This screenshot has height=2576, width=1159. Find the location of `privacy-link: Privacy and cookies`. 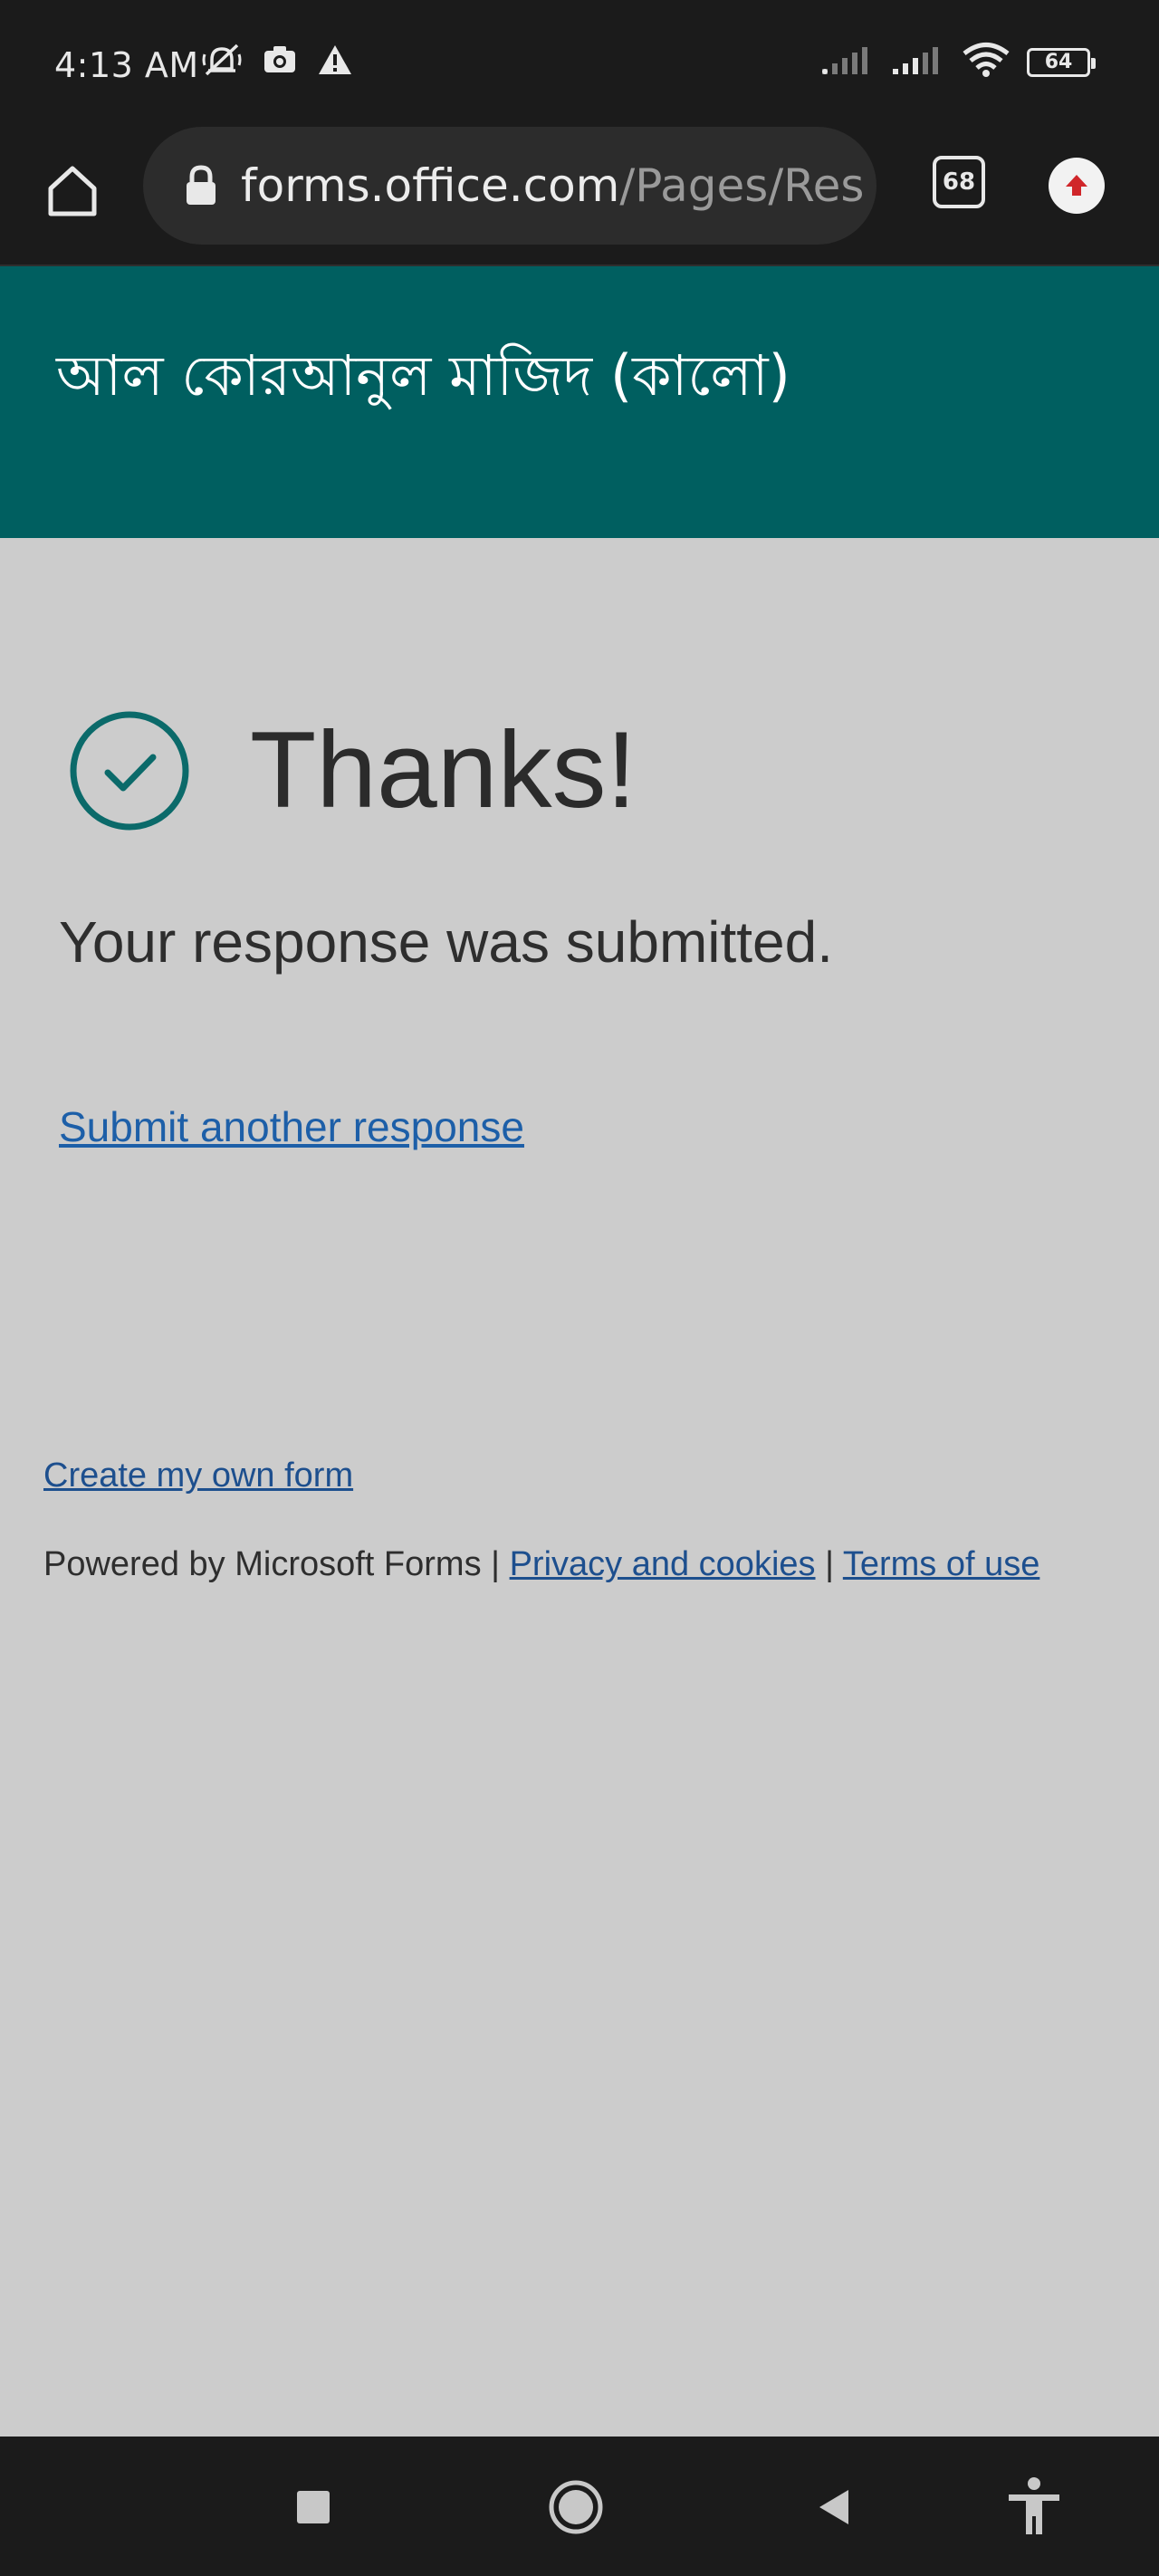

privacy-link: Privacy and cookies is located at coordinates (663, 1564).